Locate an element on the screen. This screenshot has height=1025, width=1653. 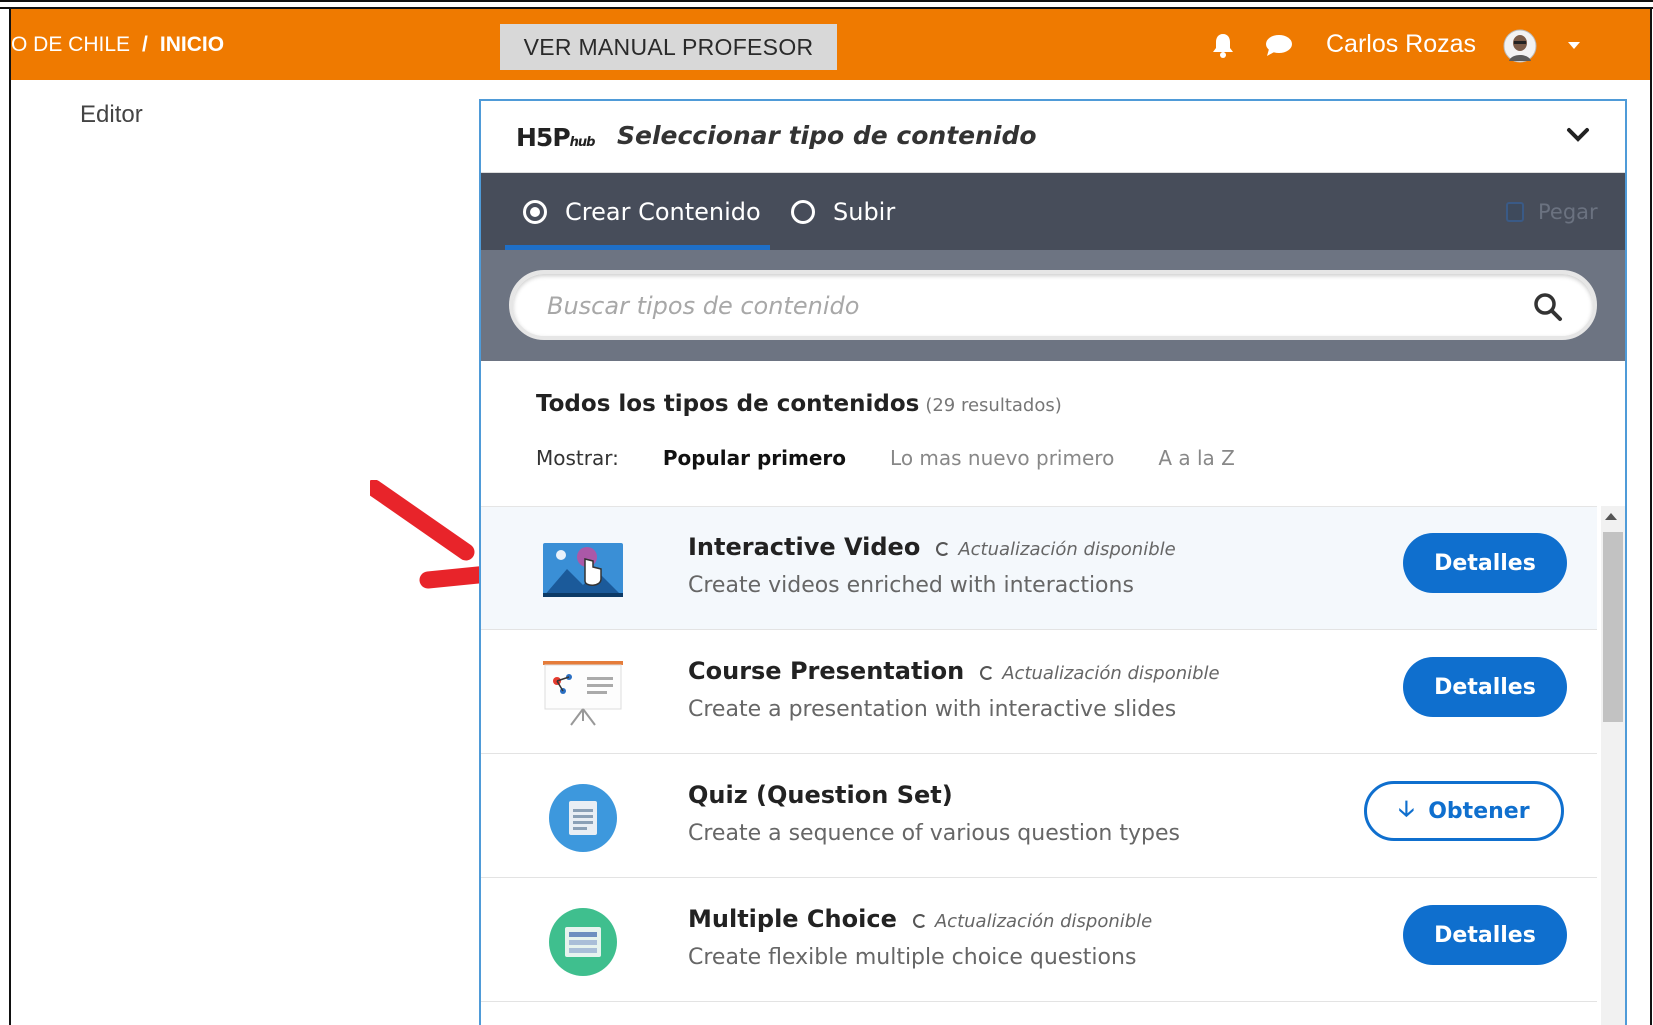
hub-tabbar: Crear Contenido Subir is located at coordinates (1053, 211).